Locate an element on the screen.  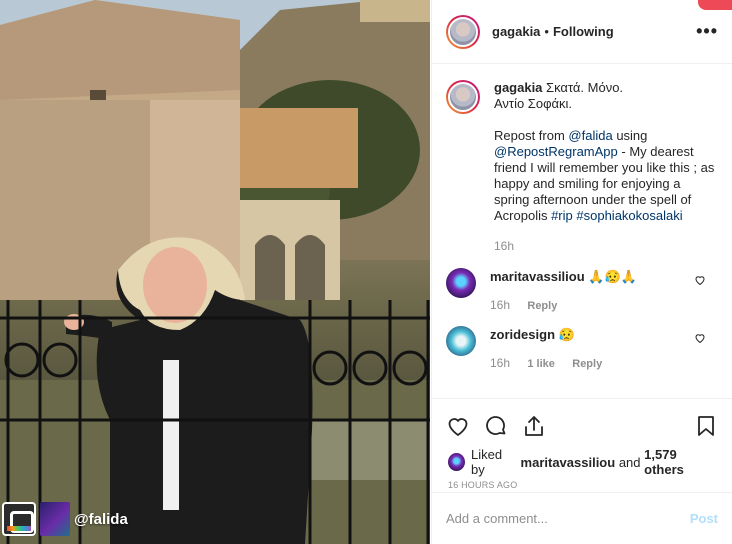
caption-username: gagakia is located at coordinates (518, 87).